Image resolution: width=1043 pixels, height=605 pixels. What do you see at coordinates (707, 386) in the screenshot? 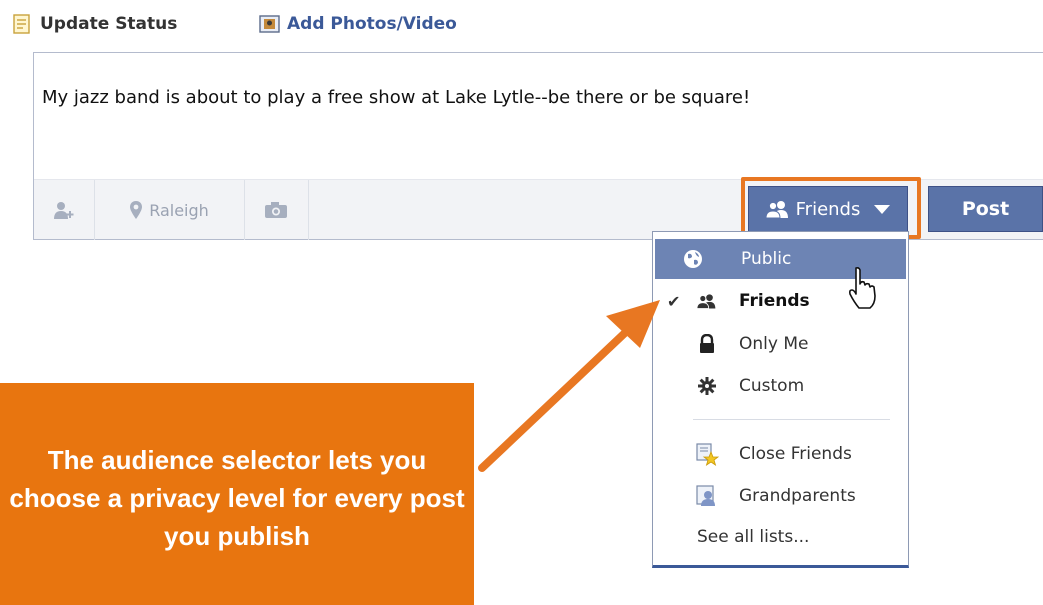
I see `gear-icon` at bounding box center [707, 386].